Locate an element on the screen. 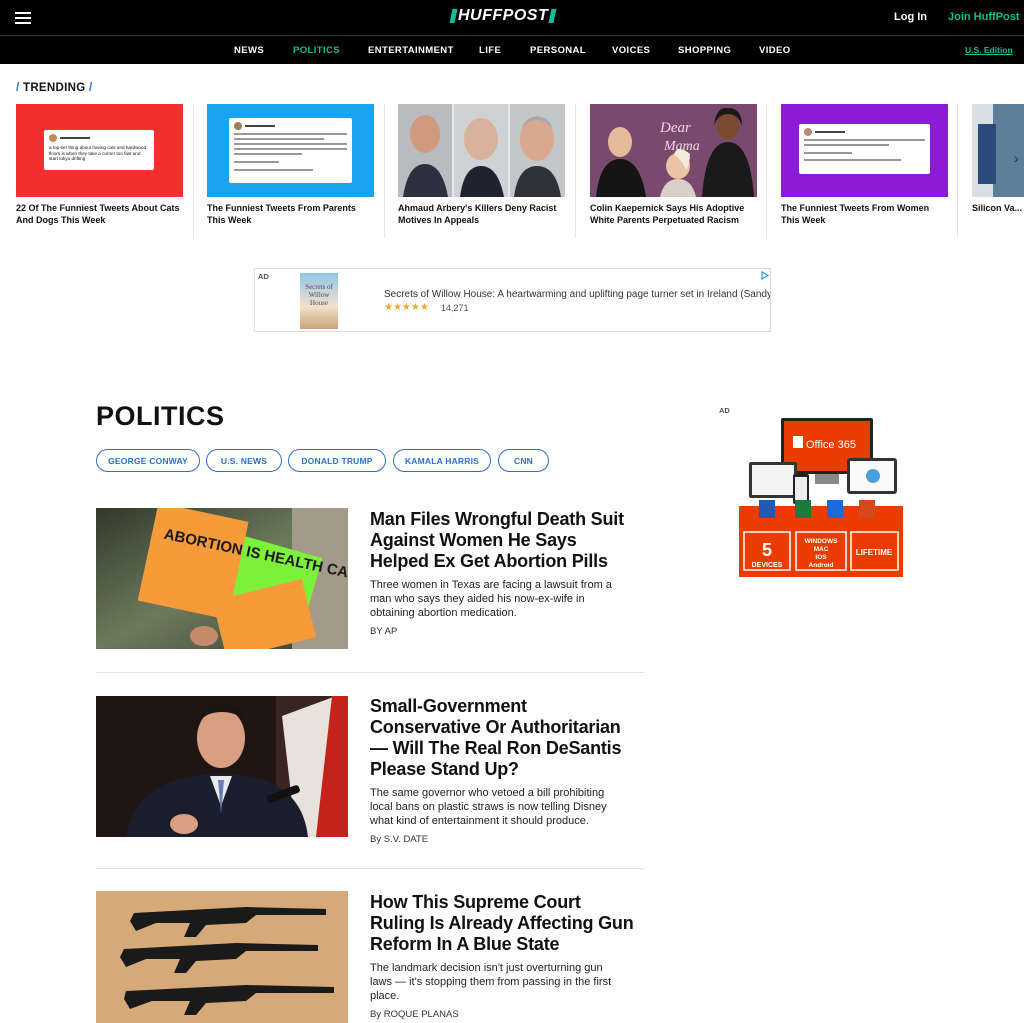 This screenshot has width=1024, height=1023. os-line-4: Android is located at coordinates (821, 565).